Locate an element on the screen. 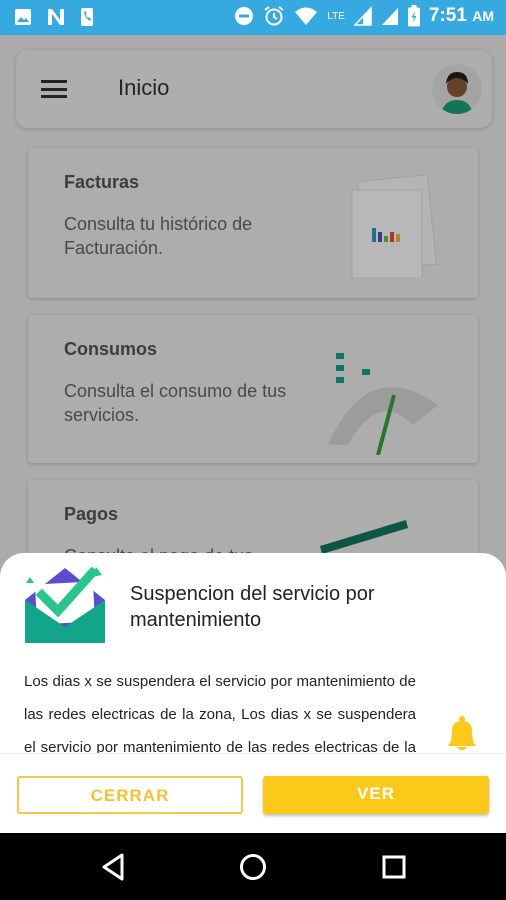  status-right-icons: LTE 7:51 AM is located at coordinates (364, 16).